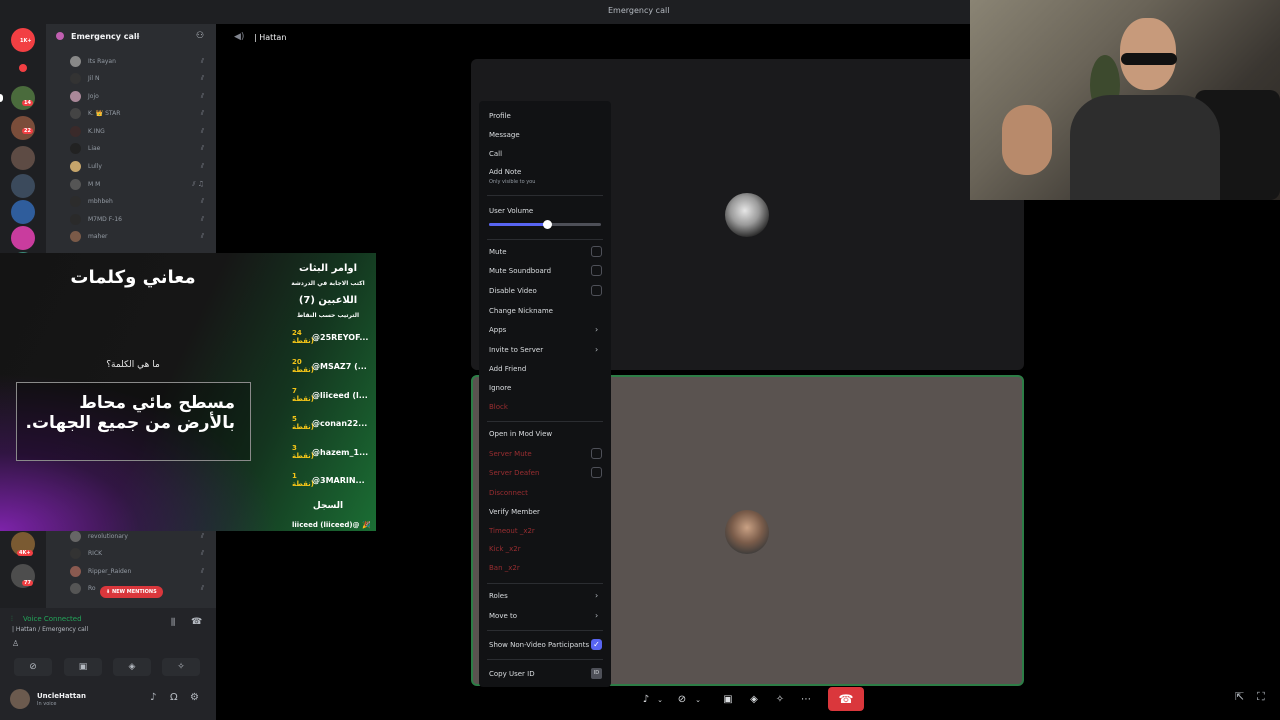  What do you see at coordinates (596, 644) in the screenshot?
I see `show-non-video-checkbox: ✓` at bounding box center [596, 644].